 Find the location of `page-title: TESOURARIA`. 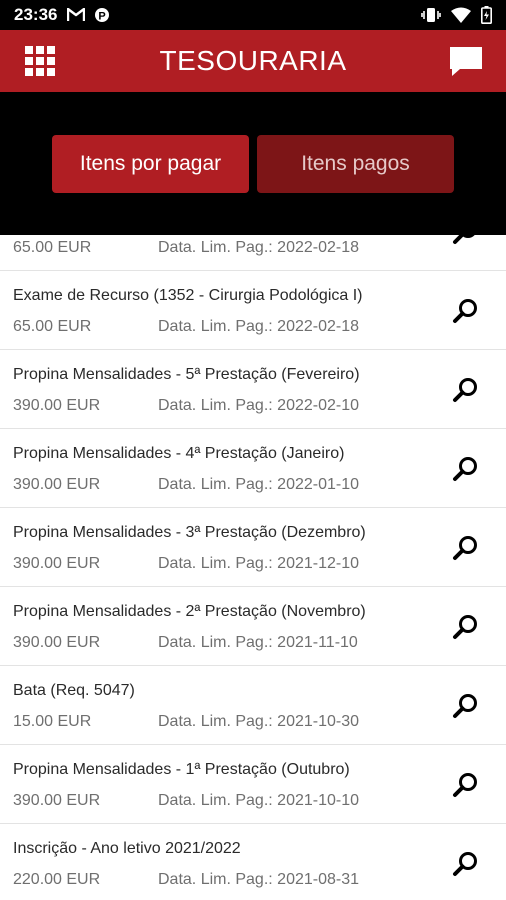

page-title: TESOURARIA is located at coordinates (253, 60).